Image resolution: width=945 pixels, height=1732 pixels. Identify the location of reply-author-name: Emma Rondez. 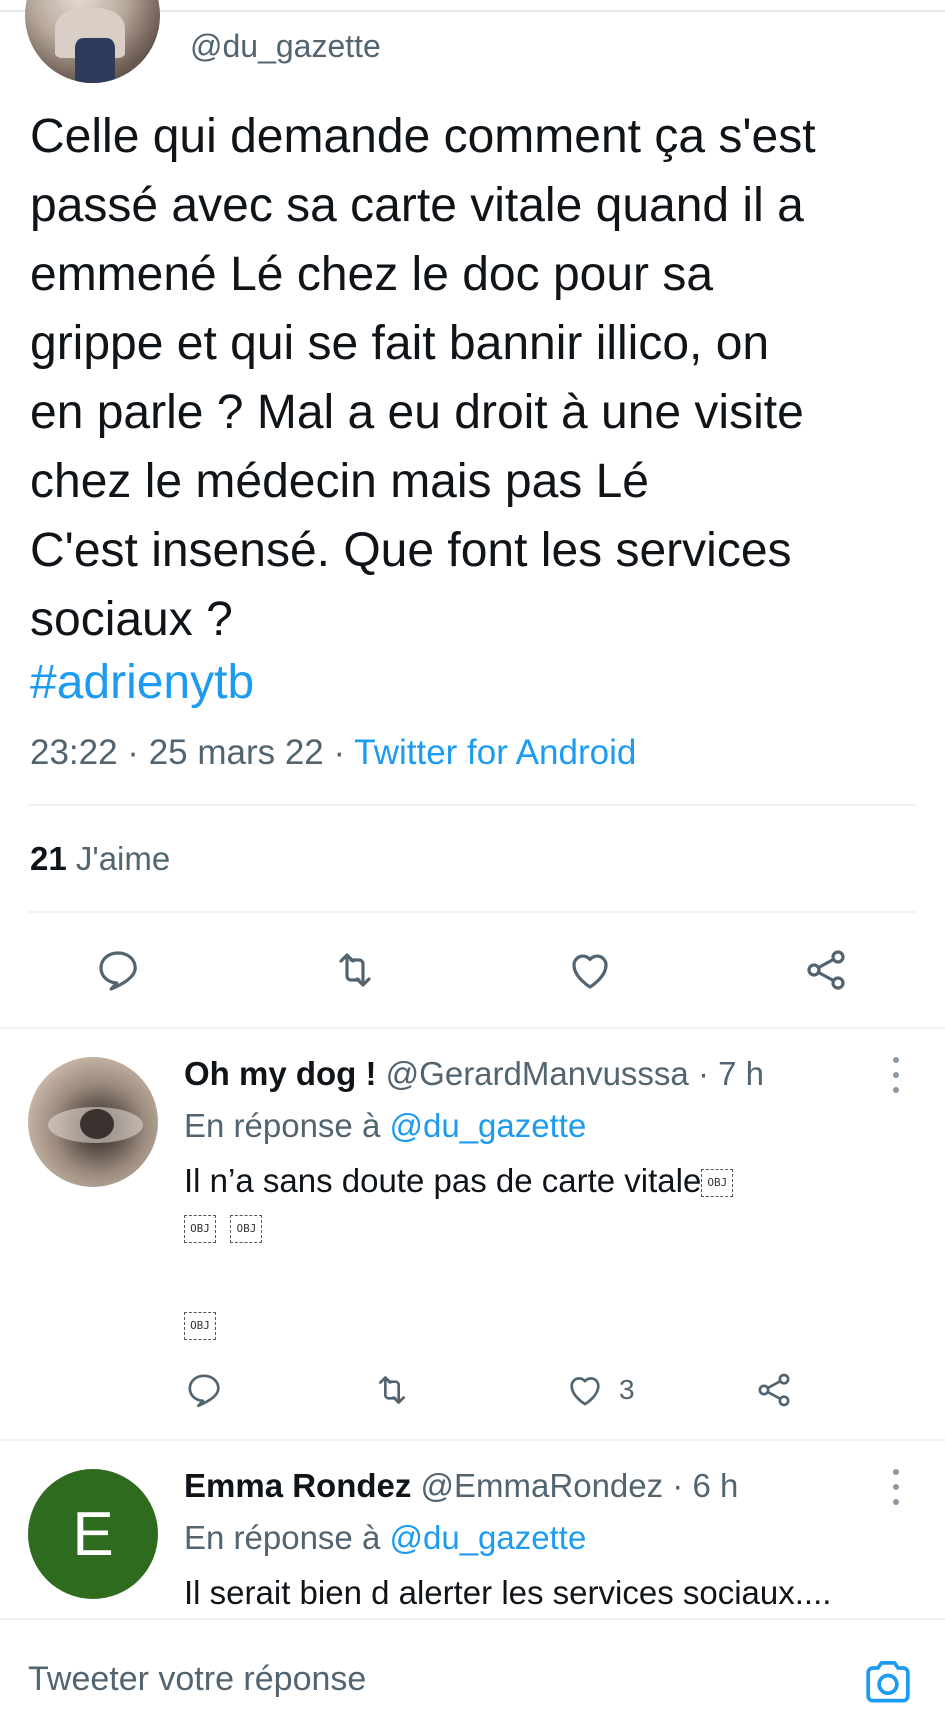
(297, 1485).